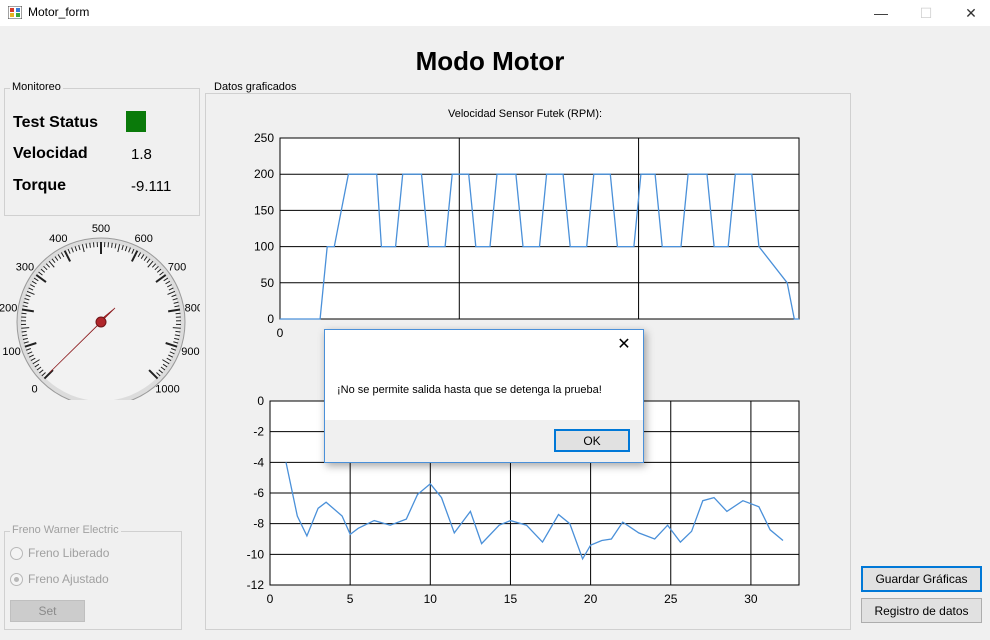 The height and width of the screenshot is (640, 990). I want to click on monitoreo-legend: Monitoreo, so click(36, 87).